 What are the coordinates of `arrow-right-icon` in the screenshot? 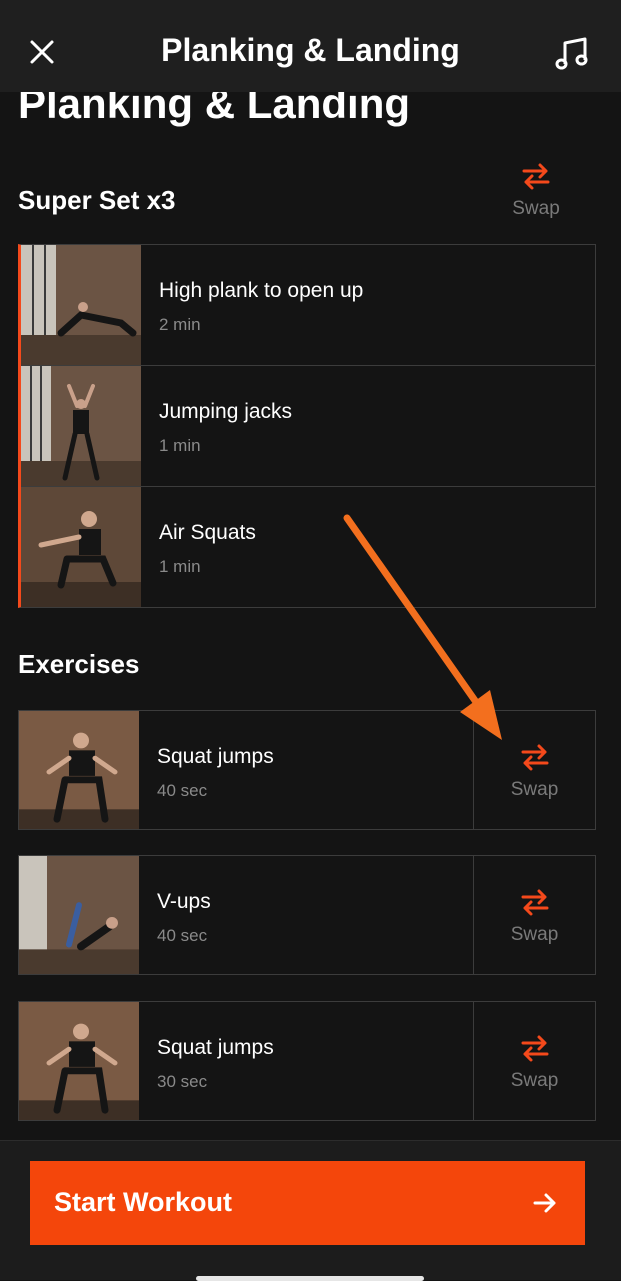 It's located at (544, 1203).